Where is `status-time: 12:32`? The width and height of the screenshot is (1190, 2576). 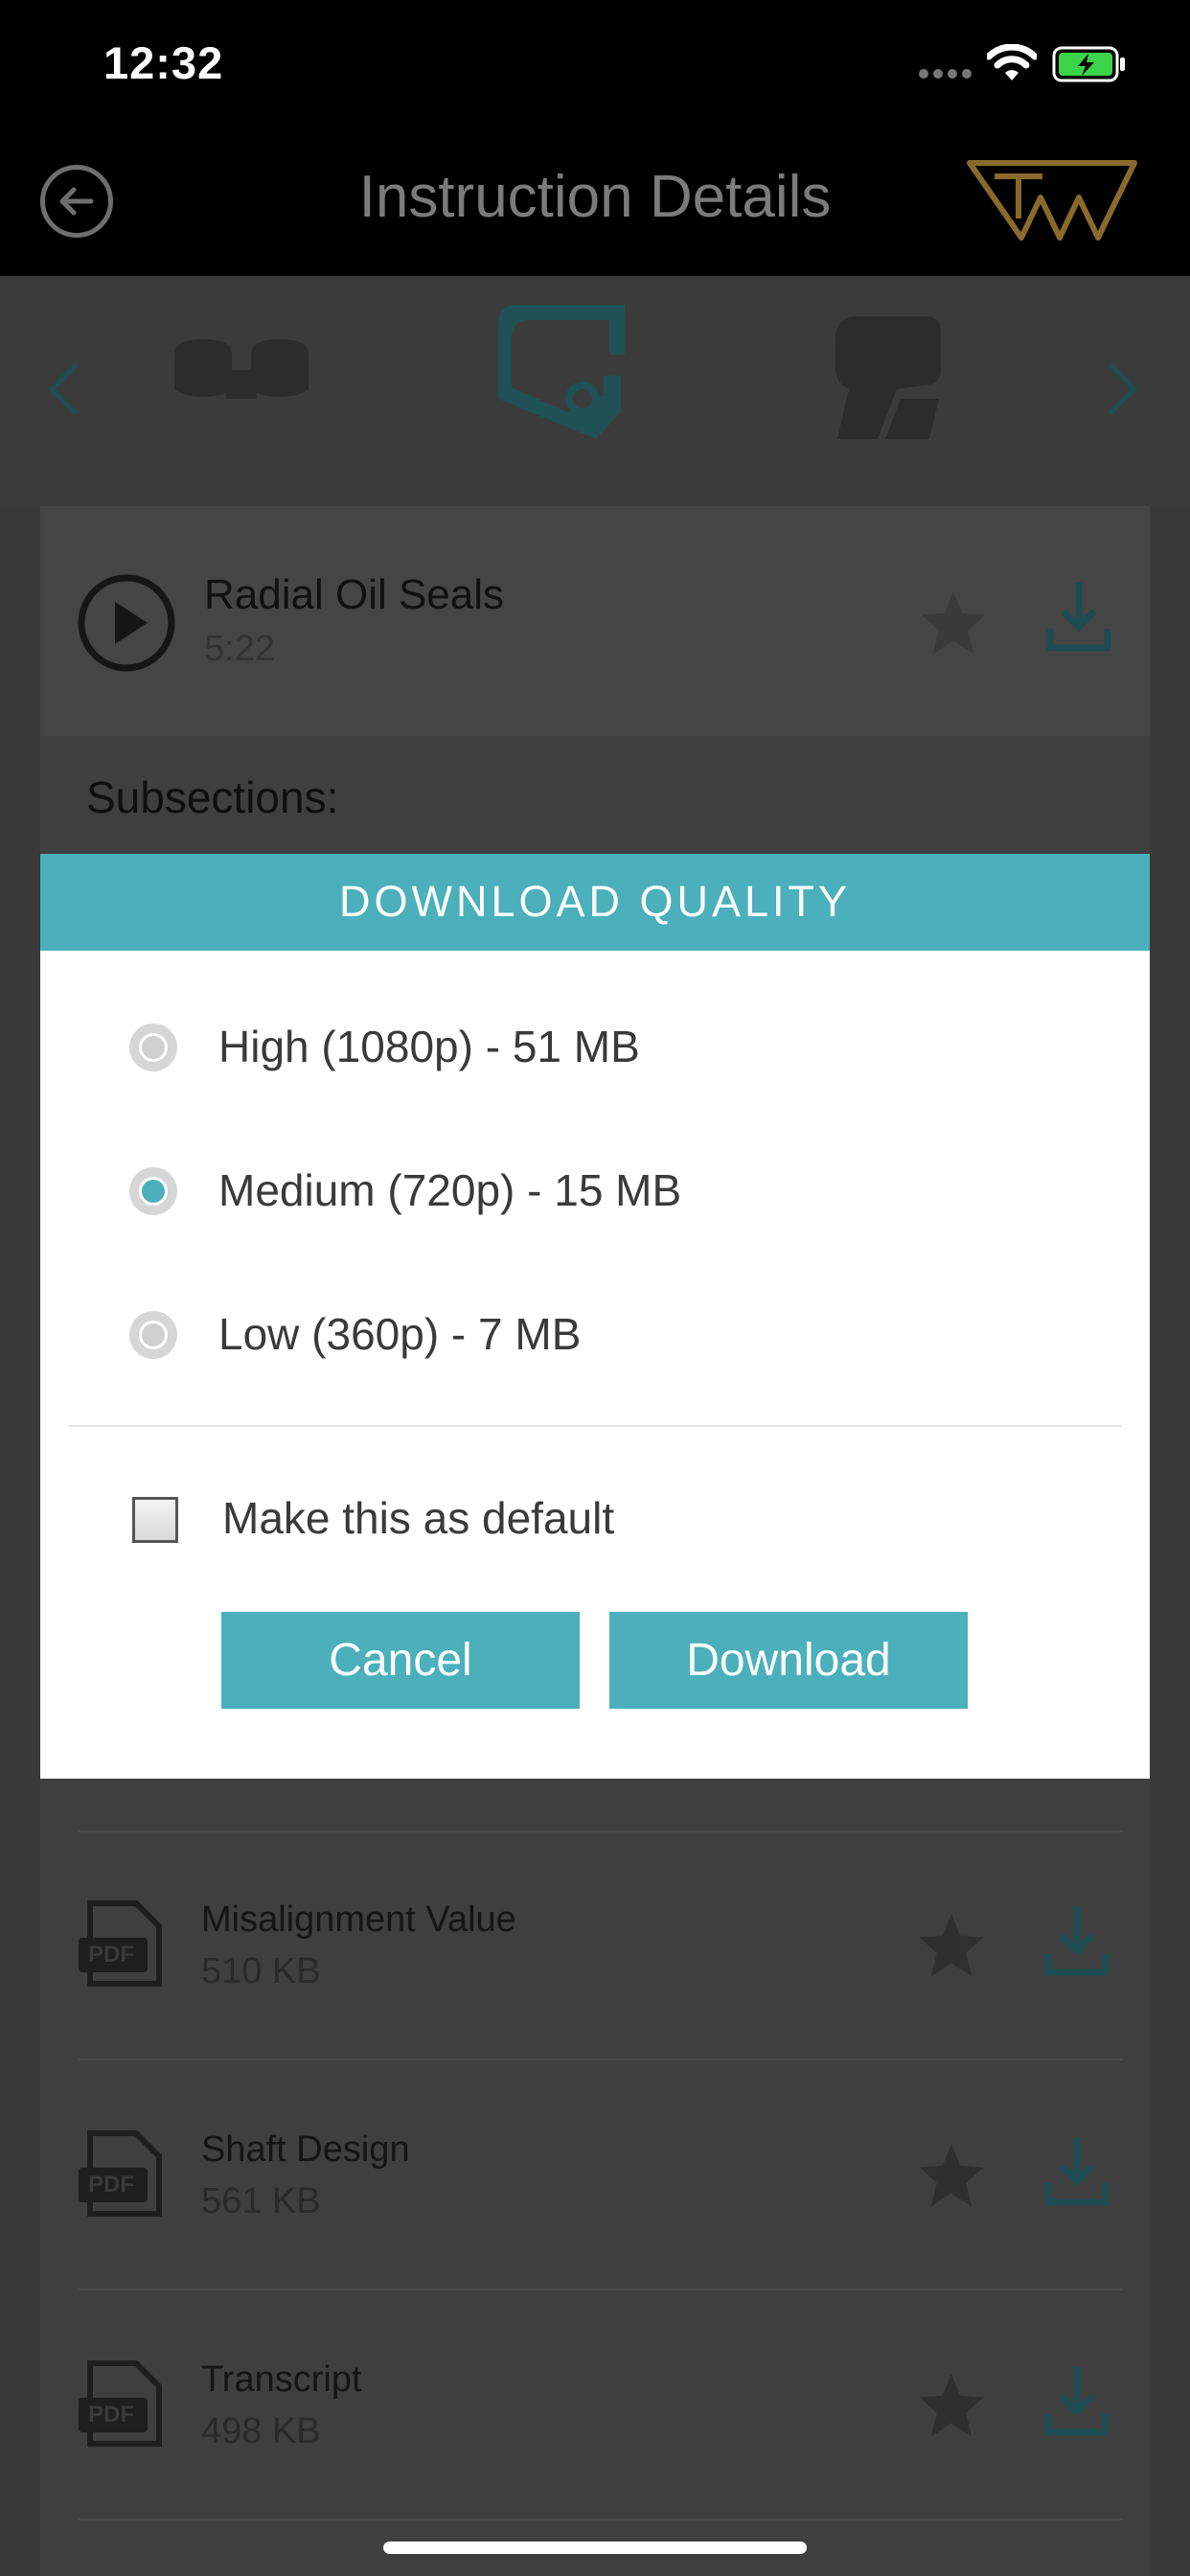
status-time: 12:32 is located at coordinates (163, 63).